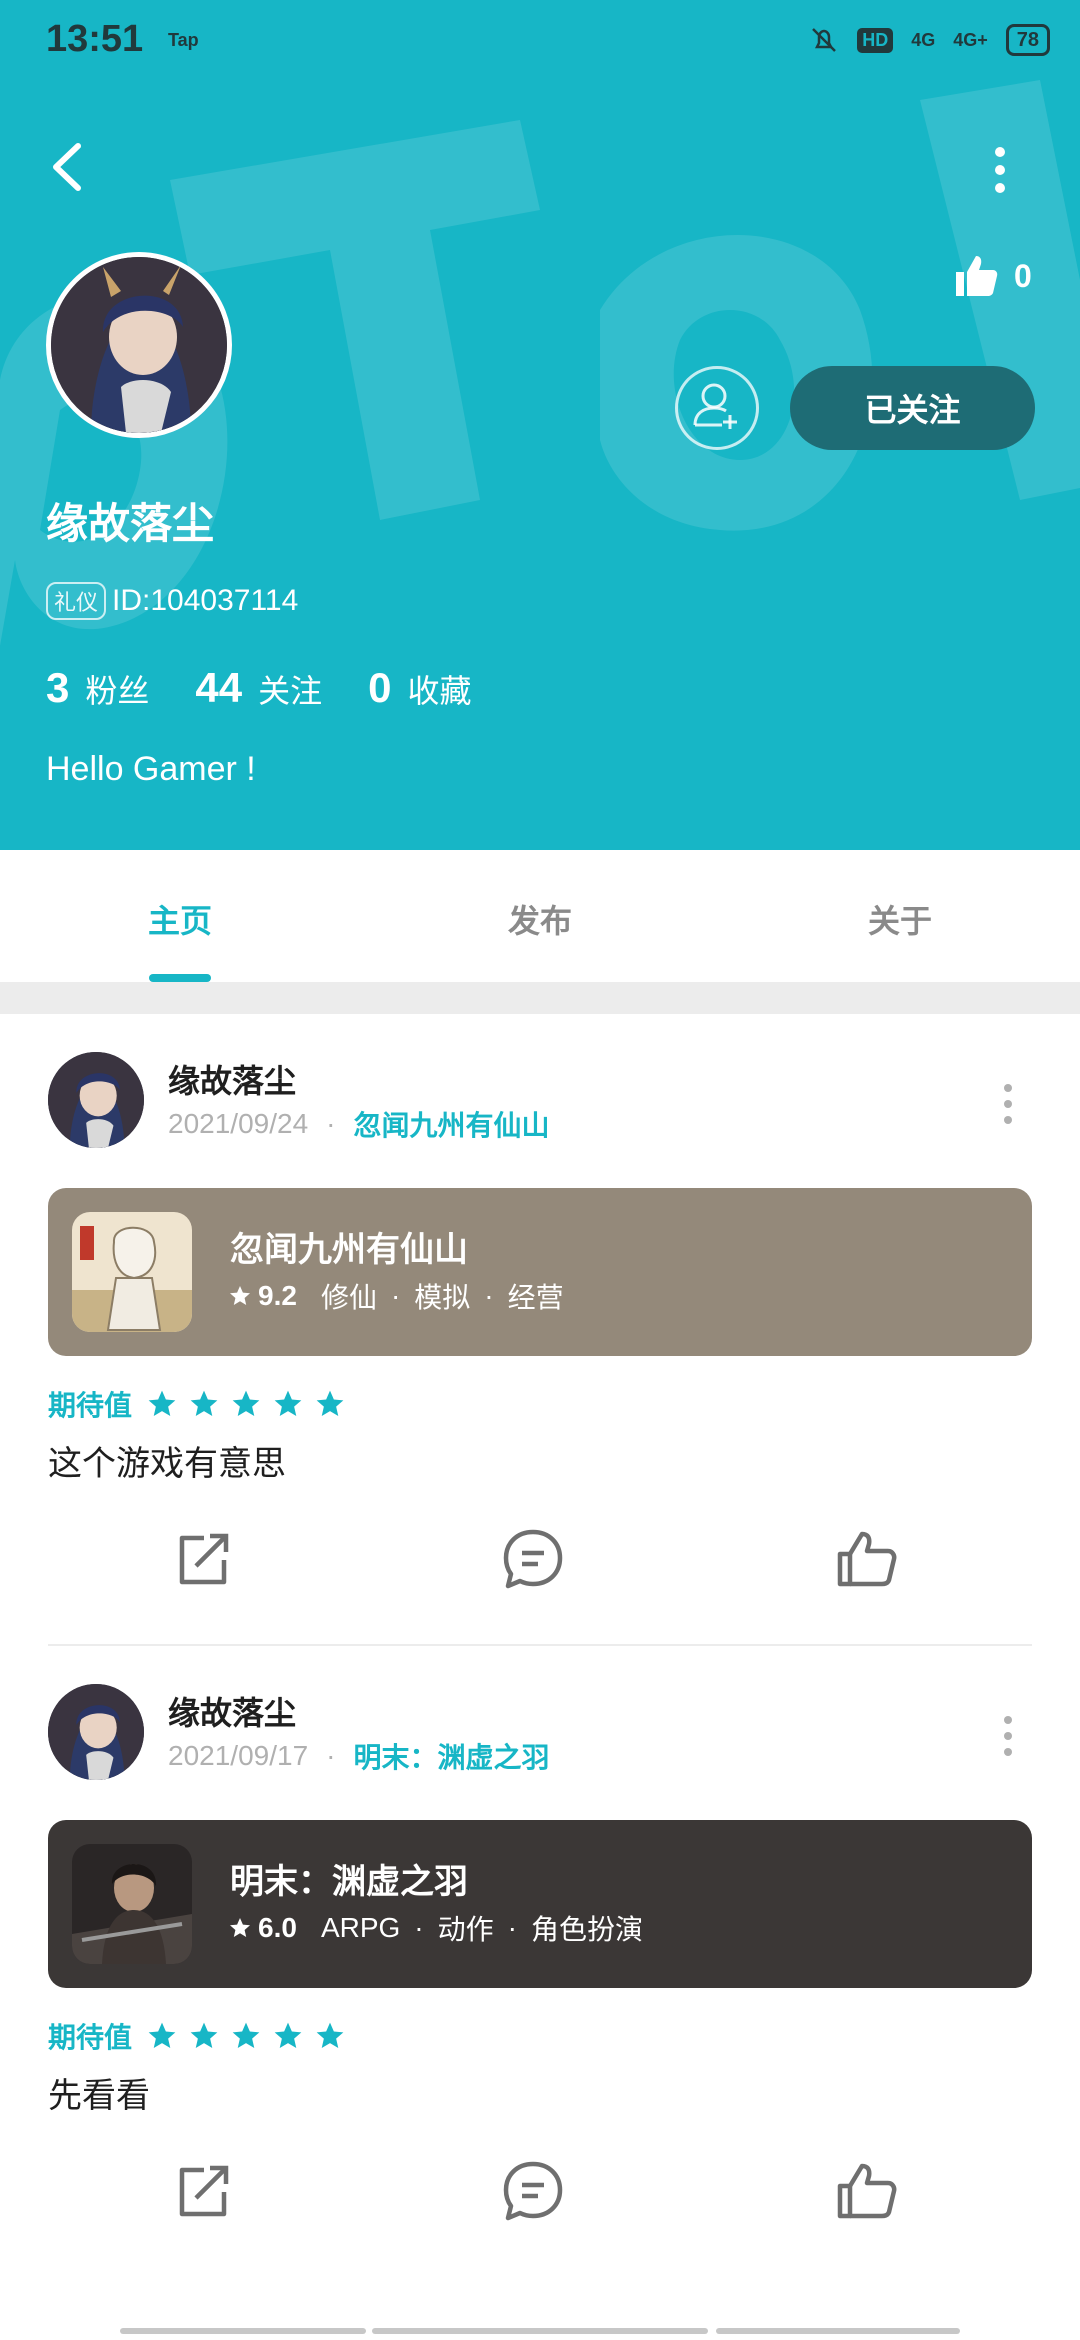  What do you see at coordinates (151, 769) in the screenshot?
I see `profile-bio: Hello Gamer !` at bounding box center [151, 769].